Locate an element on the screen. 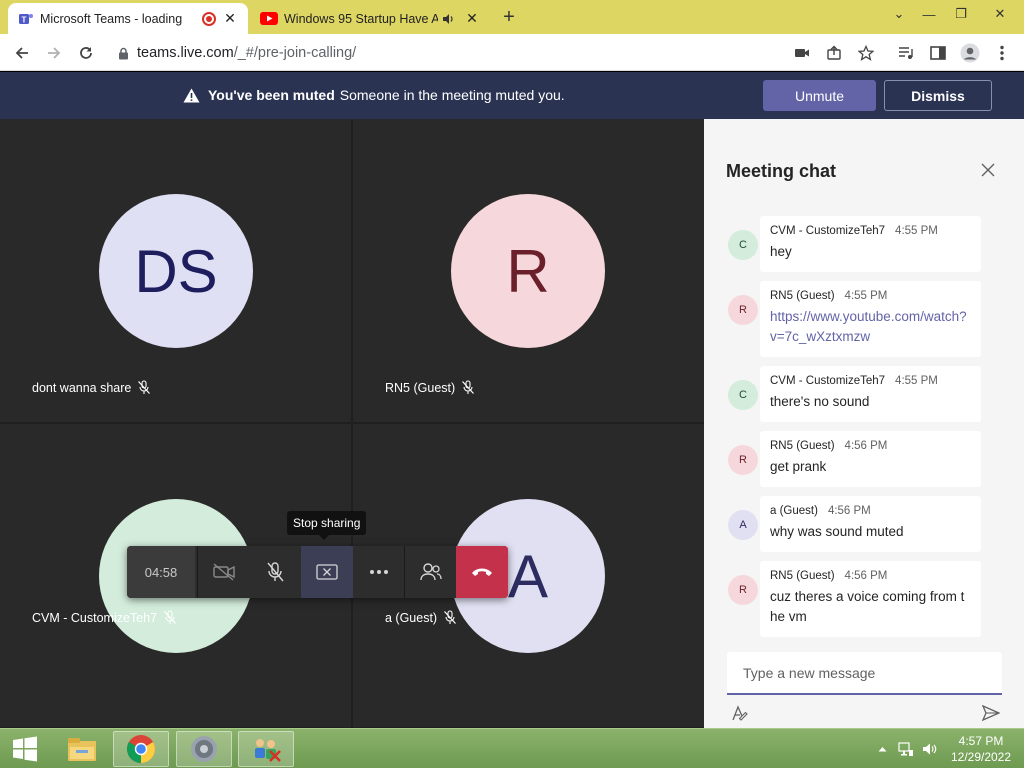 Image resolution: width=1024 pixels, height=768 pixels. participant-avatar: R is located at coordinates (528, 271).